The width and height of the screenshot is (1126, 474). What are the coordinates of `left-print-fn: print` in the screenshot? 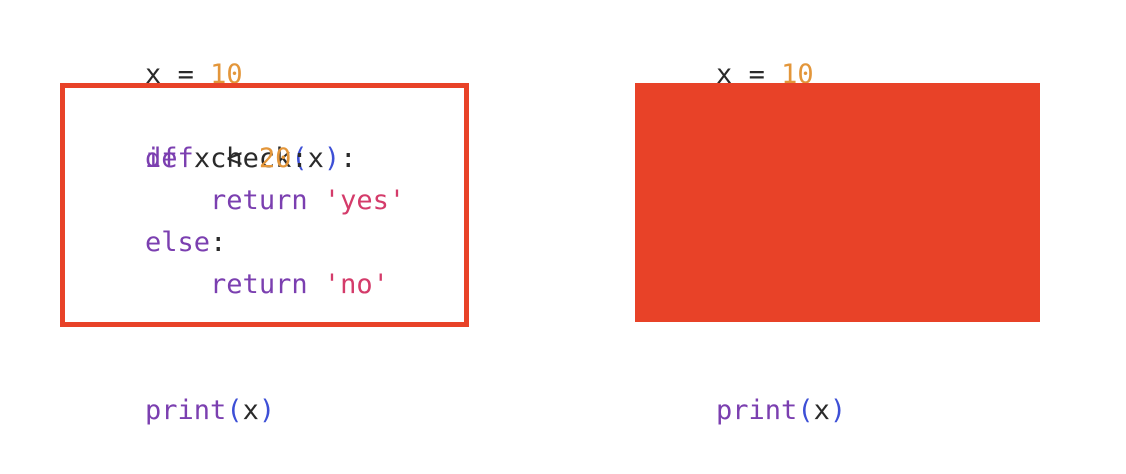 It's located at (186, 410).